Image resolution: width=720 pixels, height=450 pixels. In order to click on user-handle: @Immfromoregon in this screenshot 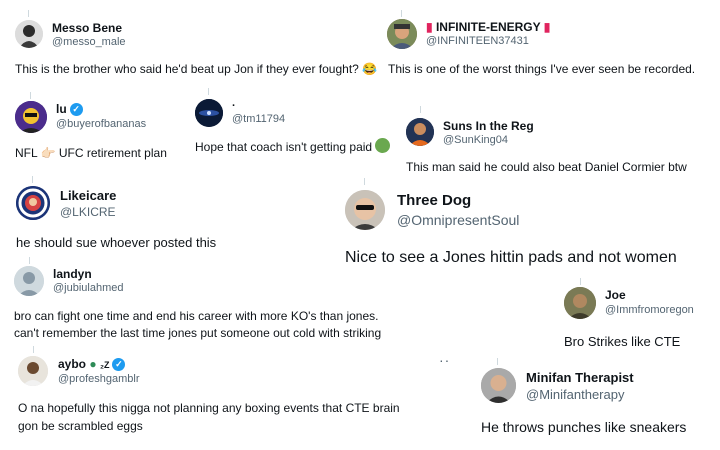, I will do `click(649, 310)`.